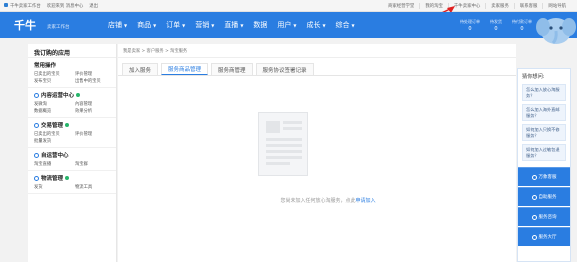 This screenshot has width=577, height=262. I want to click on self-operation-icon, so click(36, 155).